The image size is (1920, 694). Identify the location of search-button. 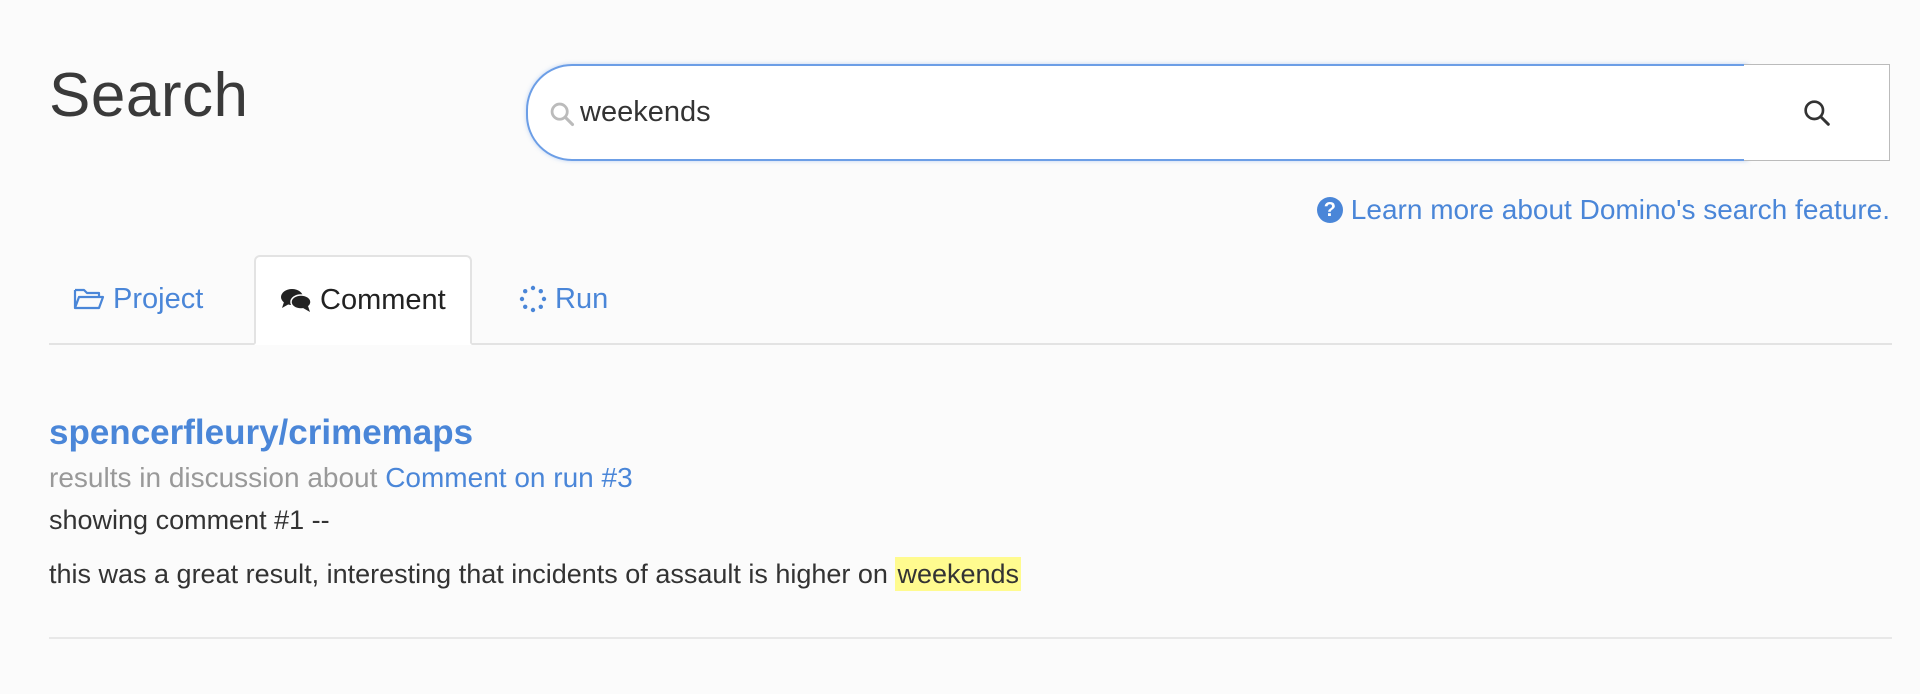
(1817, 112).